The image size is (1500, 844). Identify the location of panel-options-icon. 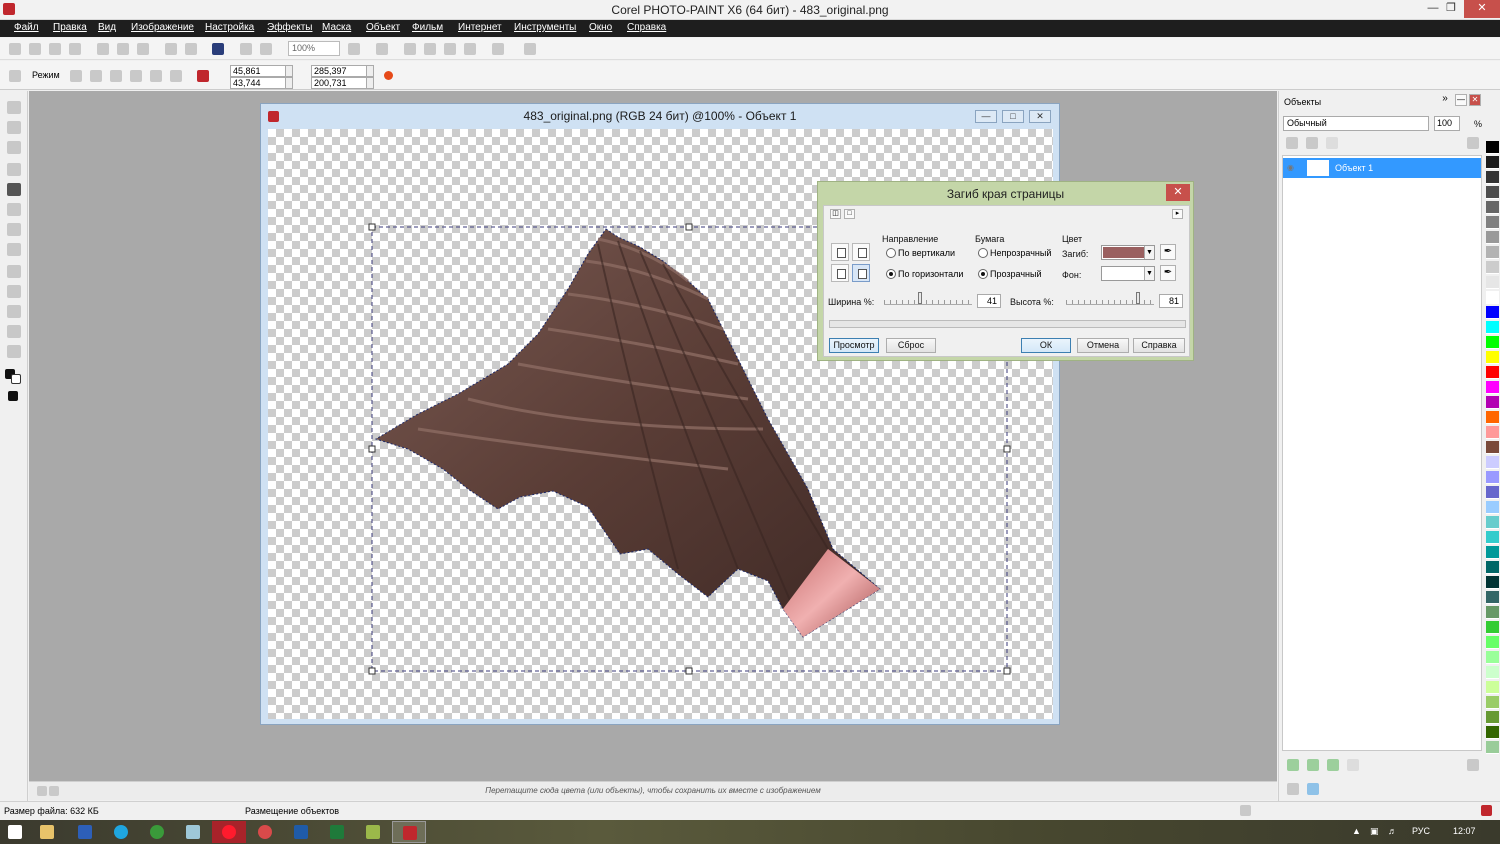
(1473, 143).